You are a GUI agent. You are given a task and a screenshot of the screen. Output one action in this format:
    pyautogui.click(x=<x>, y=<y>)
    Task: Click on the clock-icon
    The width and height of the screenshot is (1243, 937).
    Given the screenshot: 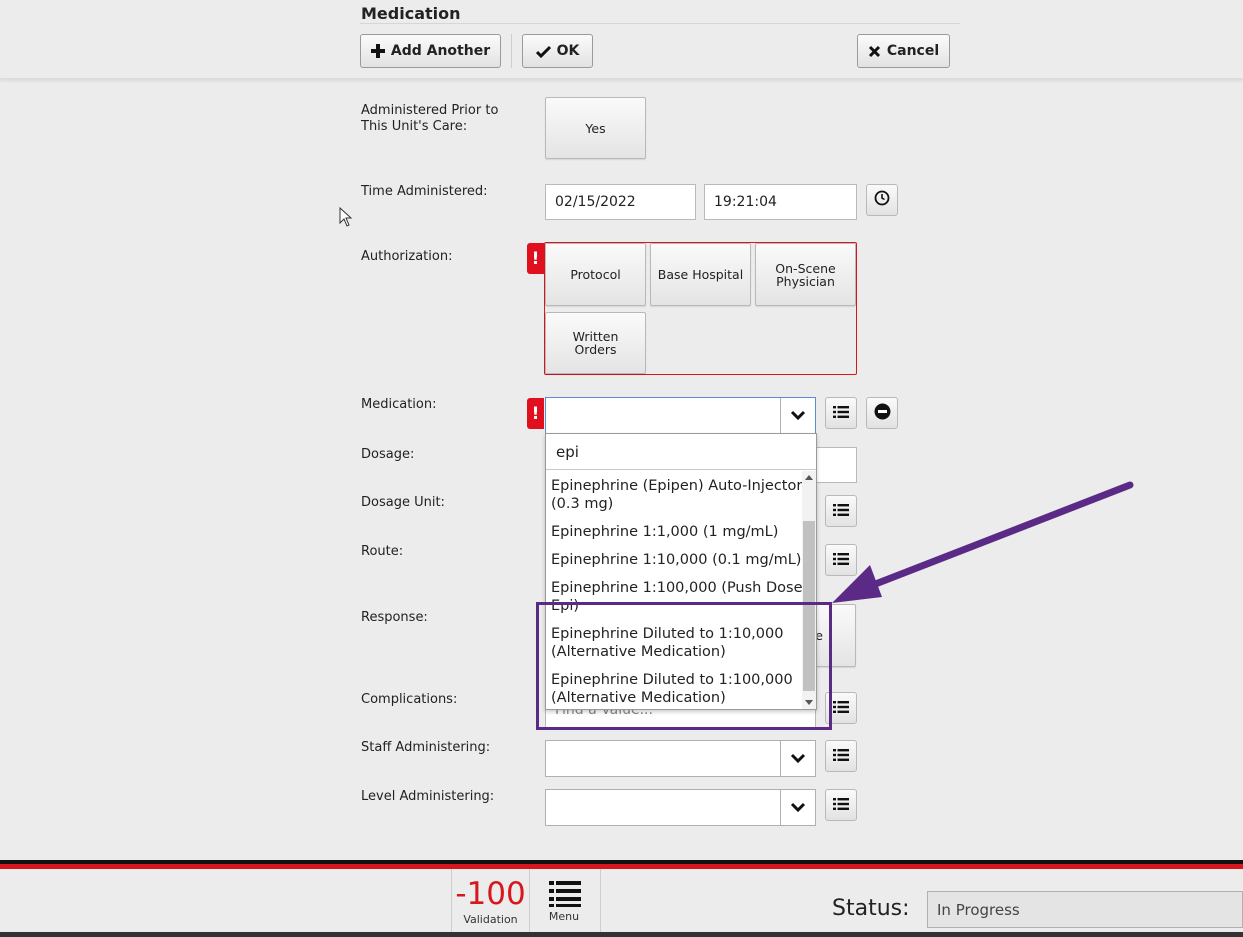 What is the action you would take?
    pyautogui.click(x=882, y=200)
    